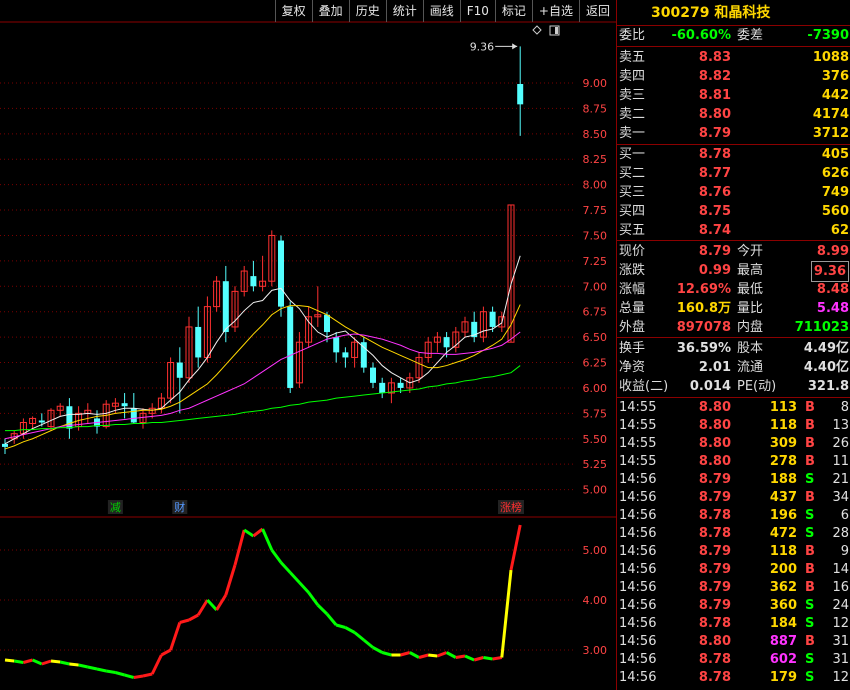 This screenshot has width=850, height=690. Describe the element at coordinates (513, 11) in the screenshot. I see `toolbar-button-6: 标记` at that location.